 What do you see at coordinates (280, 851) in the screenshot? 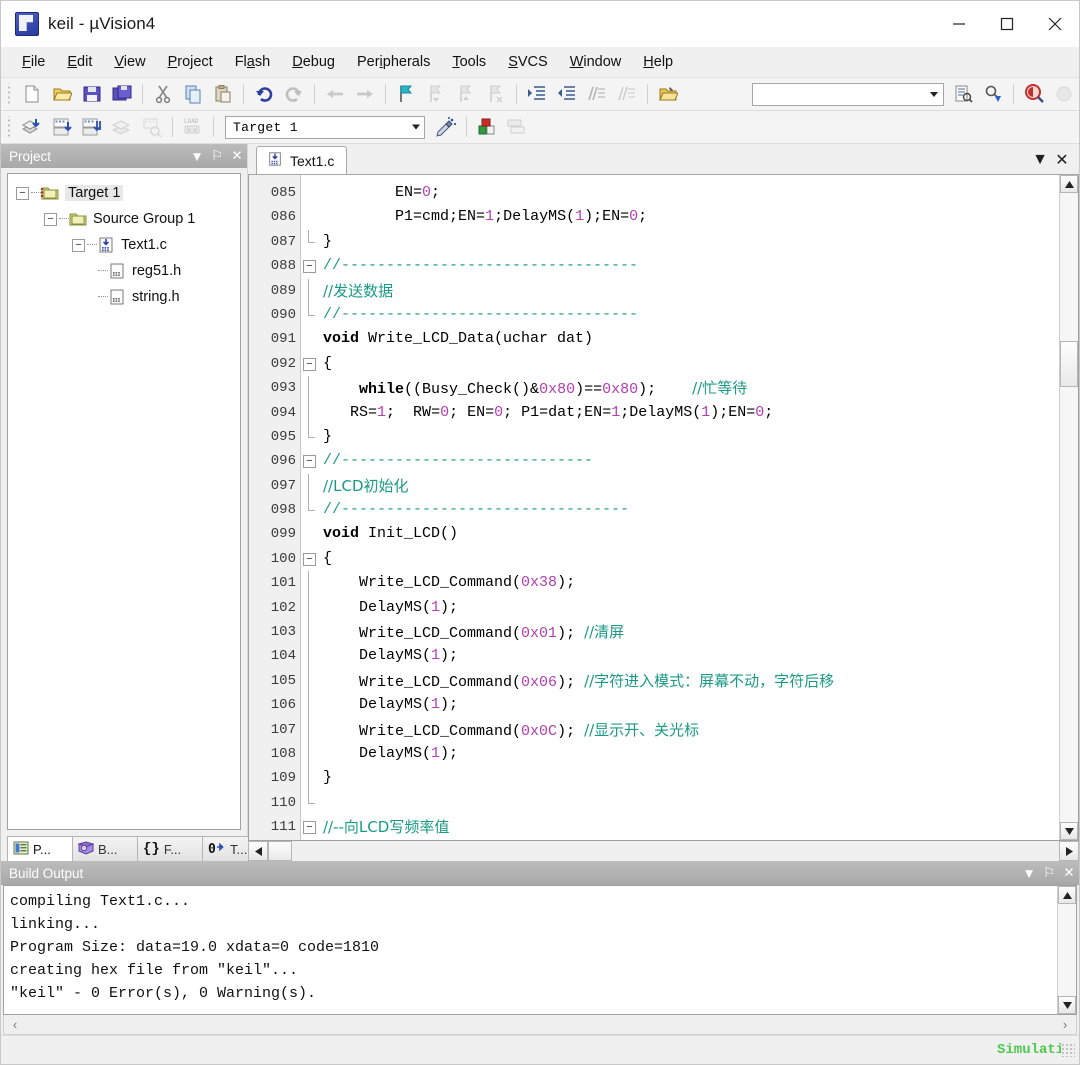
I see `horizontal-scroll-thumb` at bounding box center [280, 851].